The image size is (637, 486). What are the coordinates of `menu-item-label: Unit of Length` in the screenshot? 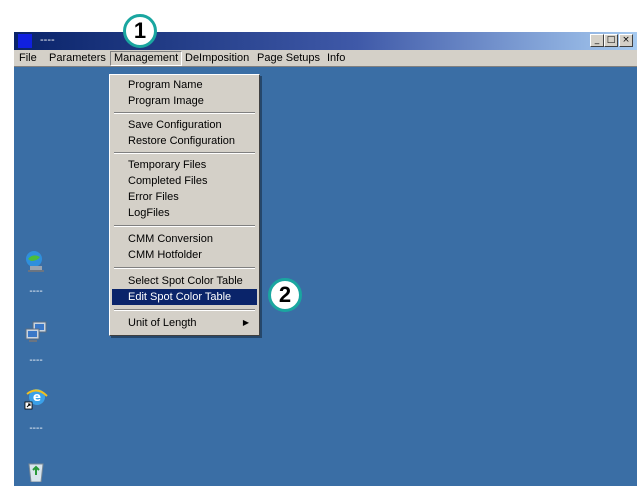 It's located at (162, 323).